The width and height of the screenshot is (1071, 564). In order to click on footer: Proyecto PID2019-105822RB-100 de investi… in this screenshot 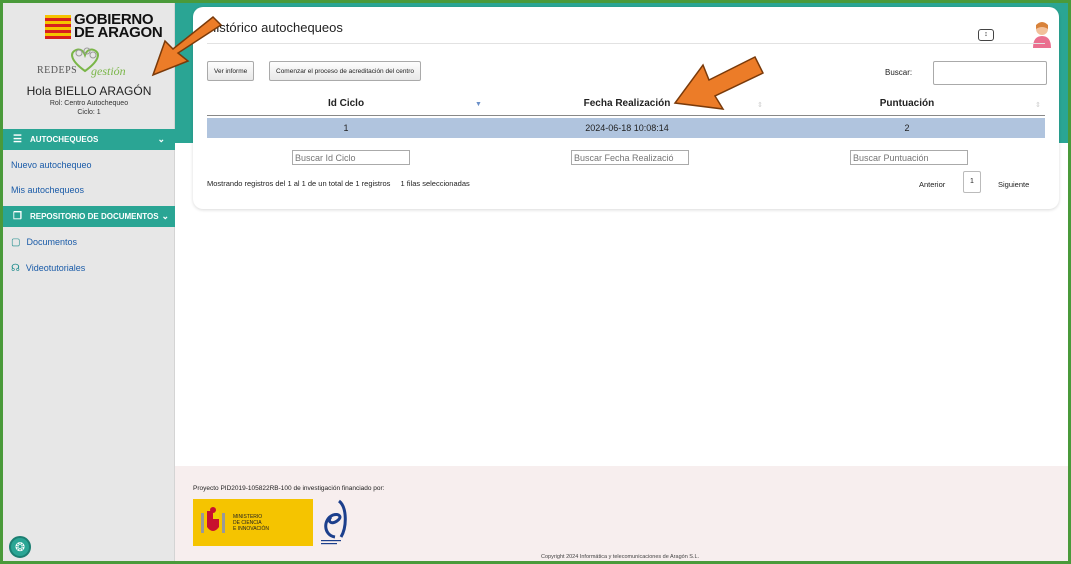, I will do `click(621, 513)`.